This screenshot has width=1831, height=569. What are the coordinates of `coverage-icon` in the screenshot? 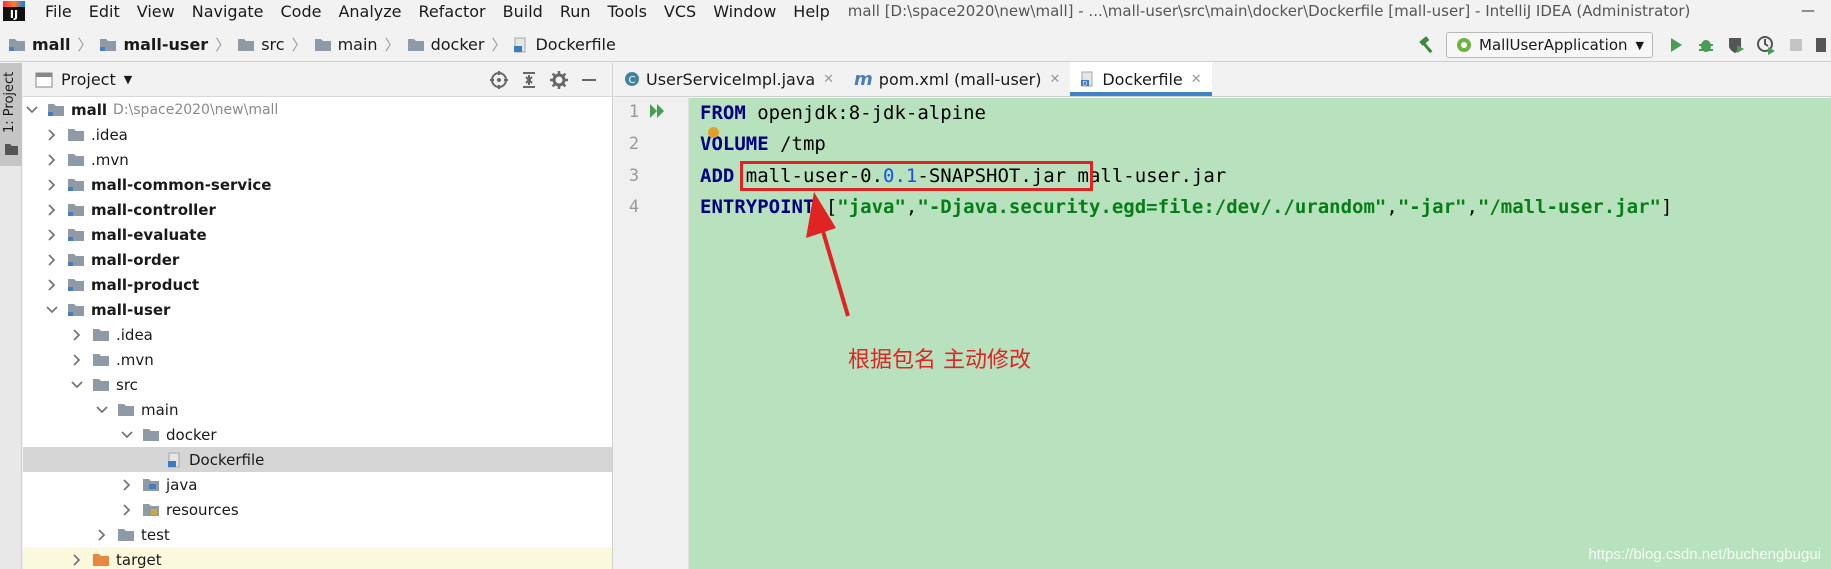 It's located at (1736, 45).